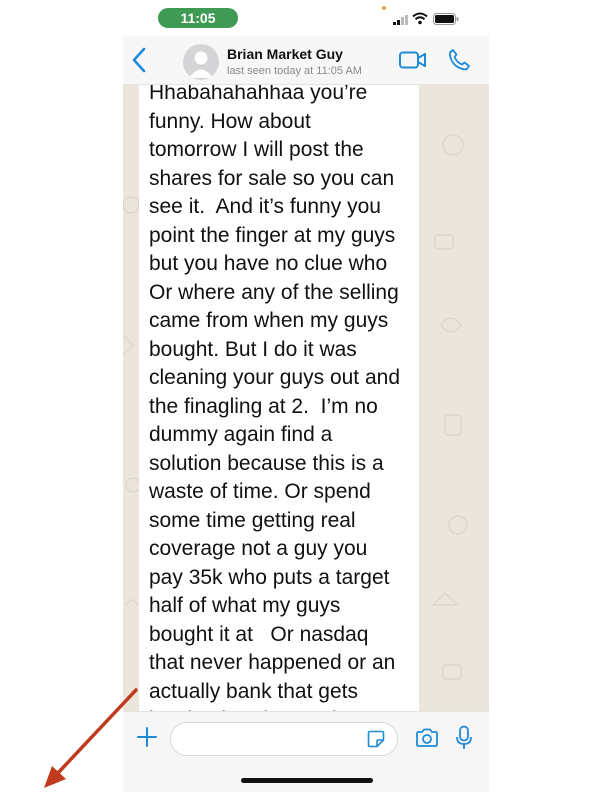 This screenshot has height=792, width=612. I want to click on status-bar: 11:05, so click(306, 18).